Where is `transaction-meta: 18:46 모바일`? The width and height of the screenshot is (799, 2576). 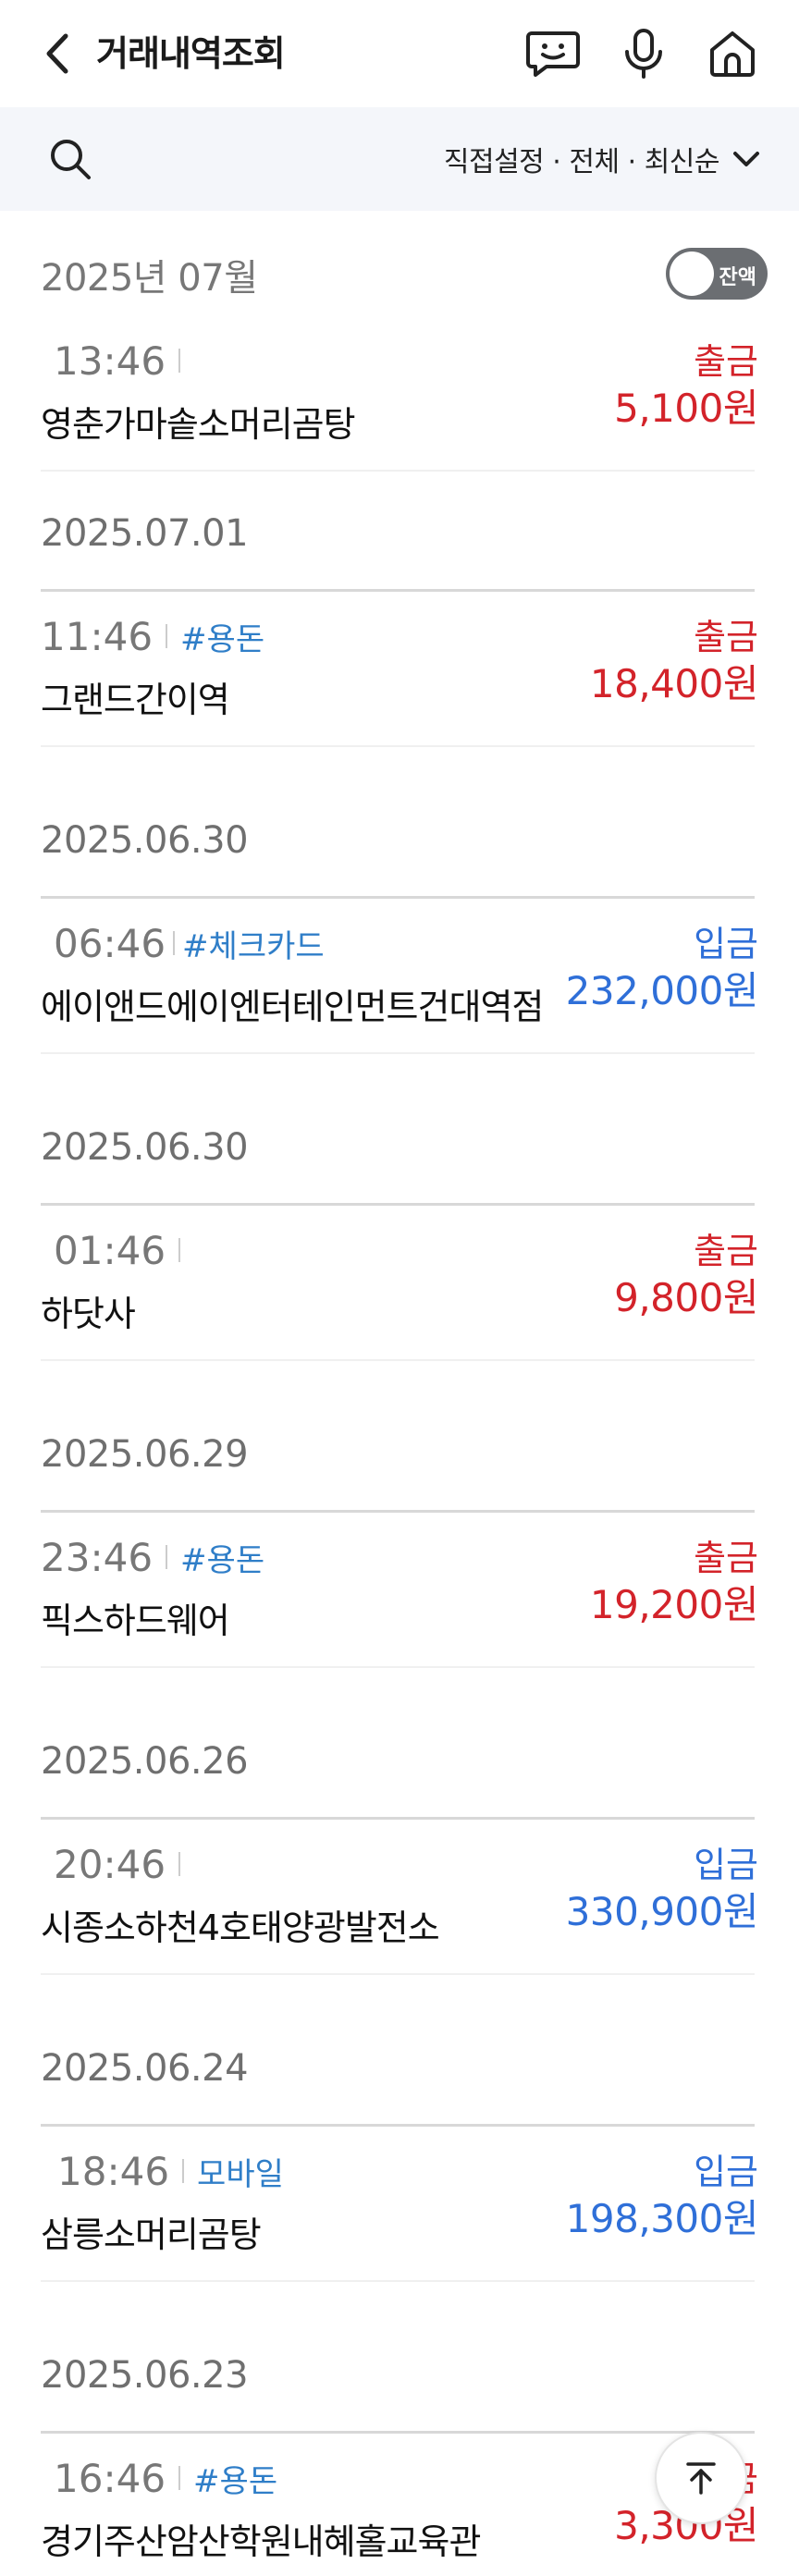
transaction-meta: 18:46 모바일 is located at coordinates (162, 2171).